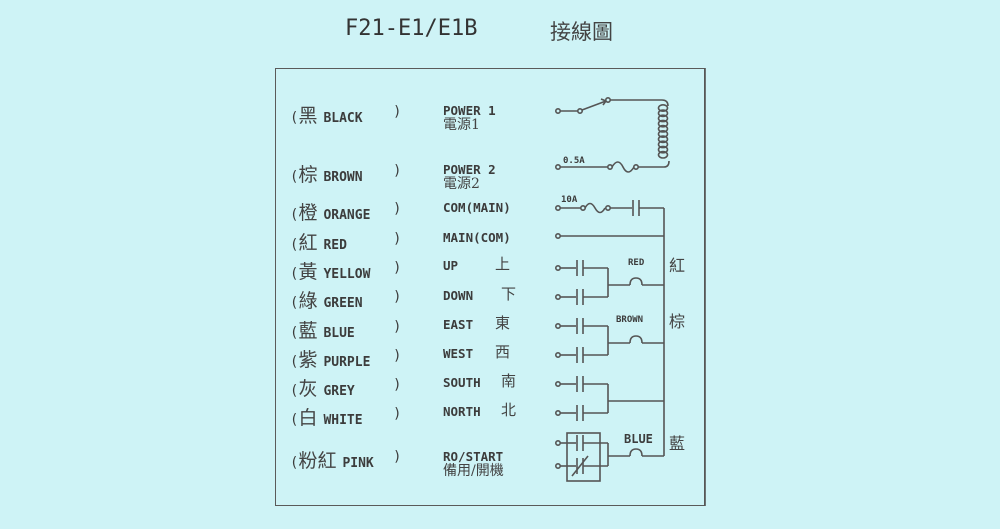  I want to click on common-brown-label: BROWN, so click(630, 320).